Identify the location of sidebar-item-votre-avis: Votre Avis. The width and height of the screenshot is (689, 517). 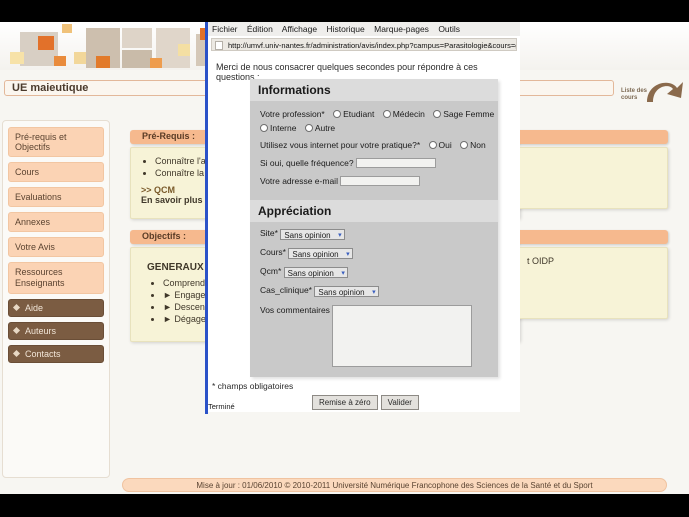
(56, 247).